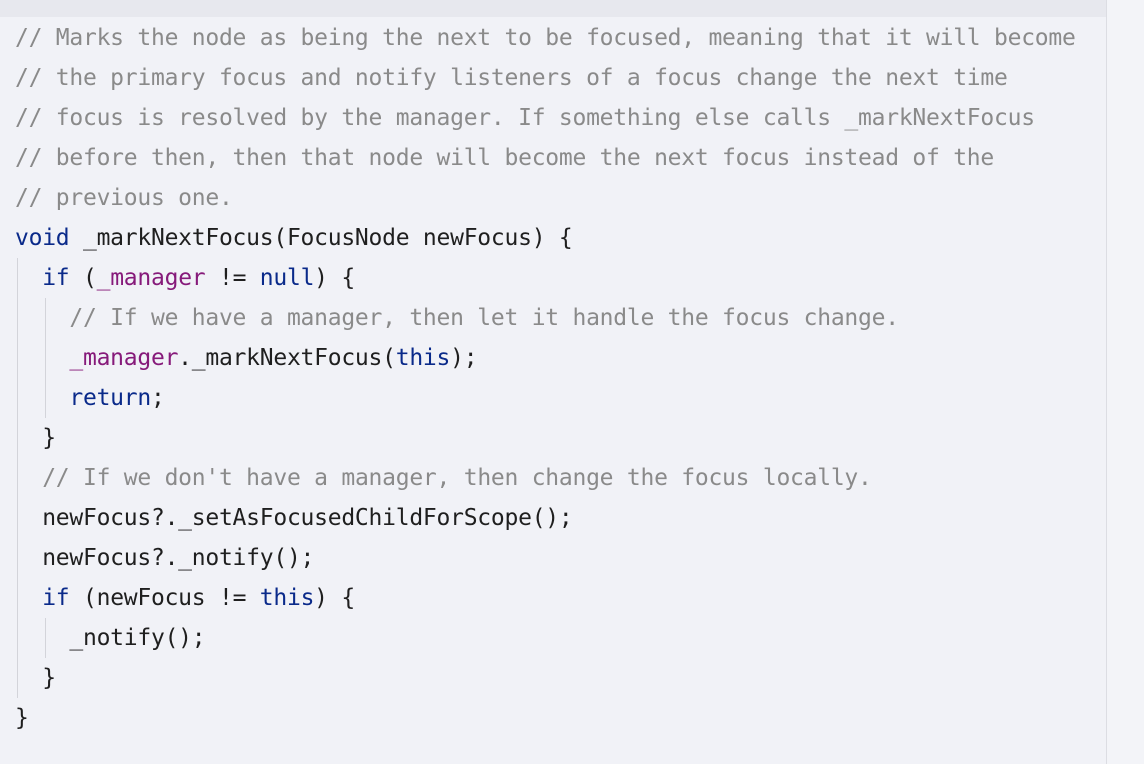  Describe the element at coordinates (464, 358) in the screenshot. I see `code-token-default: );` at that location.